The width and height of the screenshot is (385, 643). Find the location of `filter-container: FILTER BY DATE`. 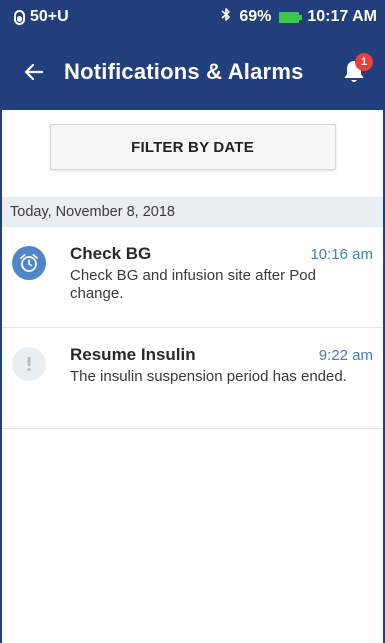

filter-container: FILTER BY DATE is located at coordinates (192, 140).